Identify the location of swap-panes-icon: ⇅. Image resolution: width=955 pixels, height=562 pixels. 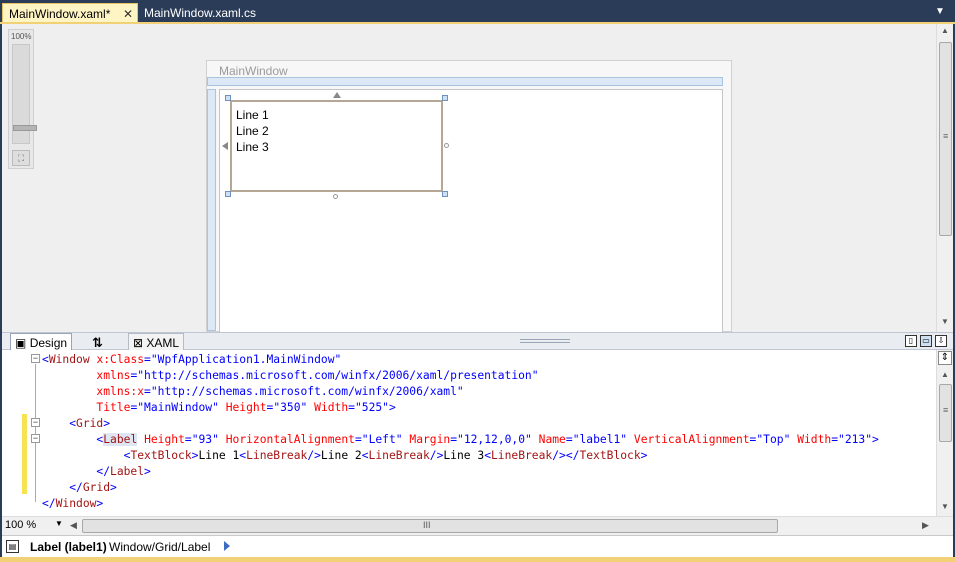
(97, 341).